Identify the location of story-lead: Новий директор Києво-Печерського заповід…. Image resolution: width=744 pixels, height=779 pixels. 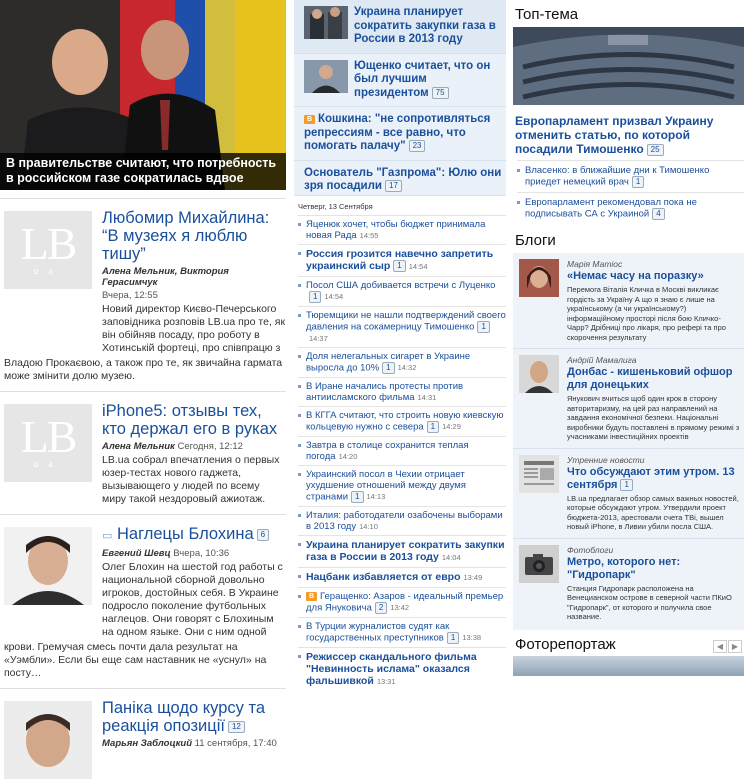
(194, 328).